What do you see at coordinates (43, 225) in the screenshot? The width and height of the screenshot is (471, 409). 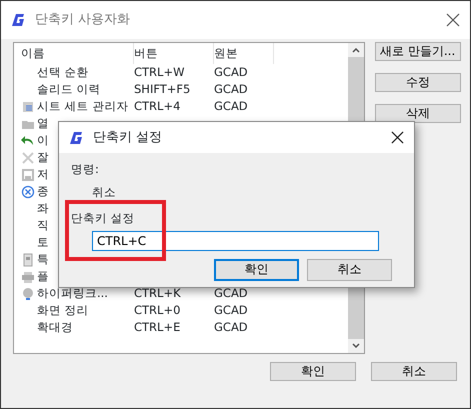 I see `shortcut-name: 직` at bounding box center [43, 225].